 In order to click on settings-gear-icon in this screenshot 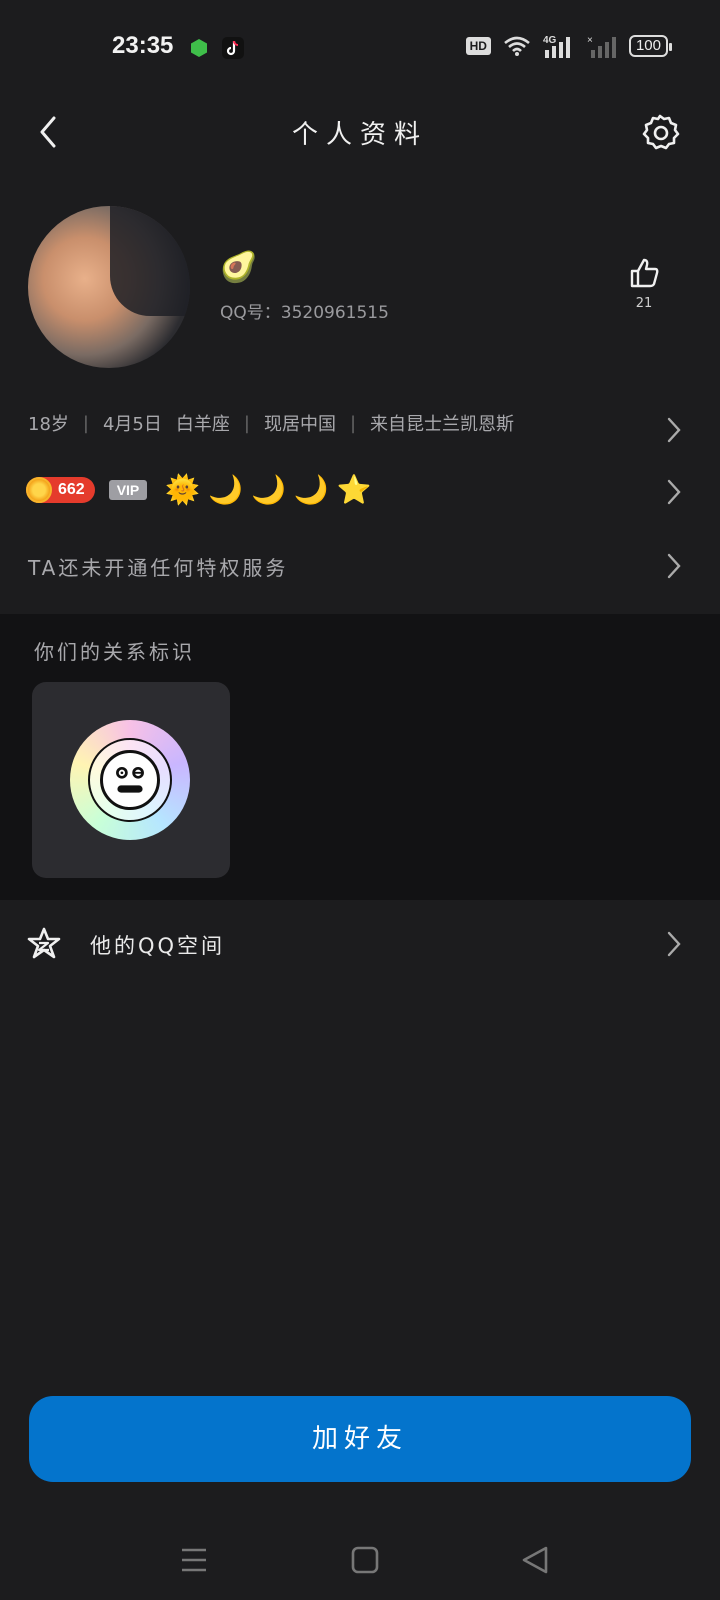, I will do `click(660, 132)`.